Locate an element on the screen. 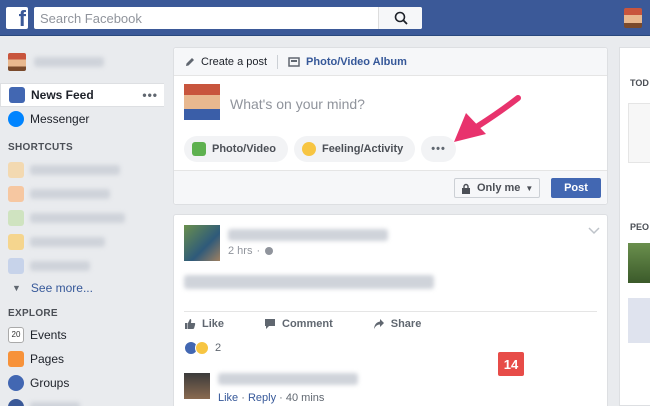 The width and height of the screenshot is (650, 406). watermark-badge: 14 is located at coordinates (511, 364).